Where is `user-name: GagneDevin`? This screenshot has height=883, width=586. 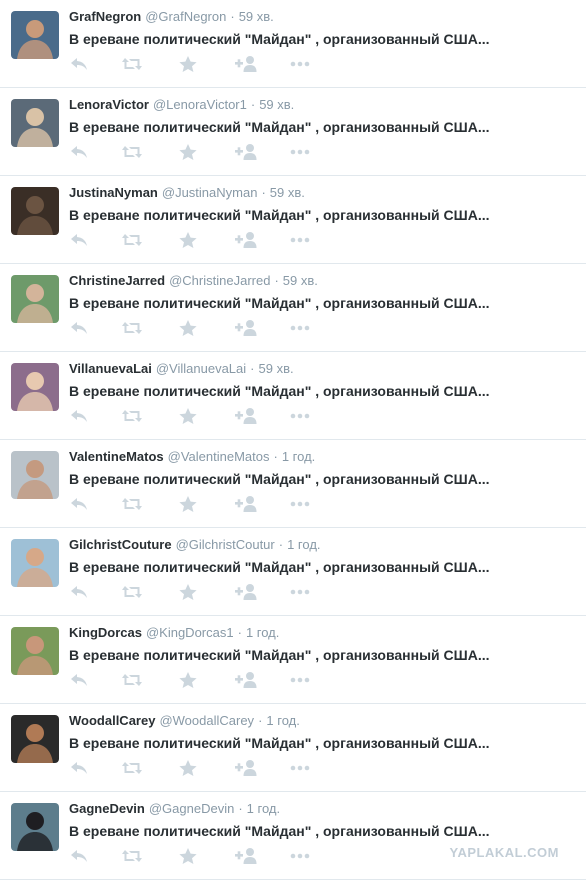 user-name: GagneDevin is located at coordinates (107, 808).